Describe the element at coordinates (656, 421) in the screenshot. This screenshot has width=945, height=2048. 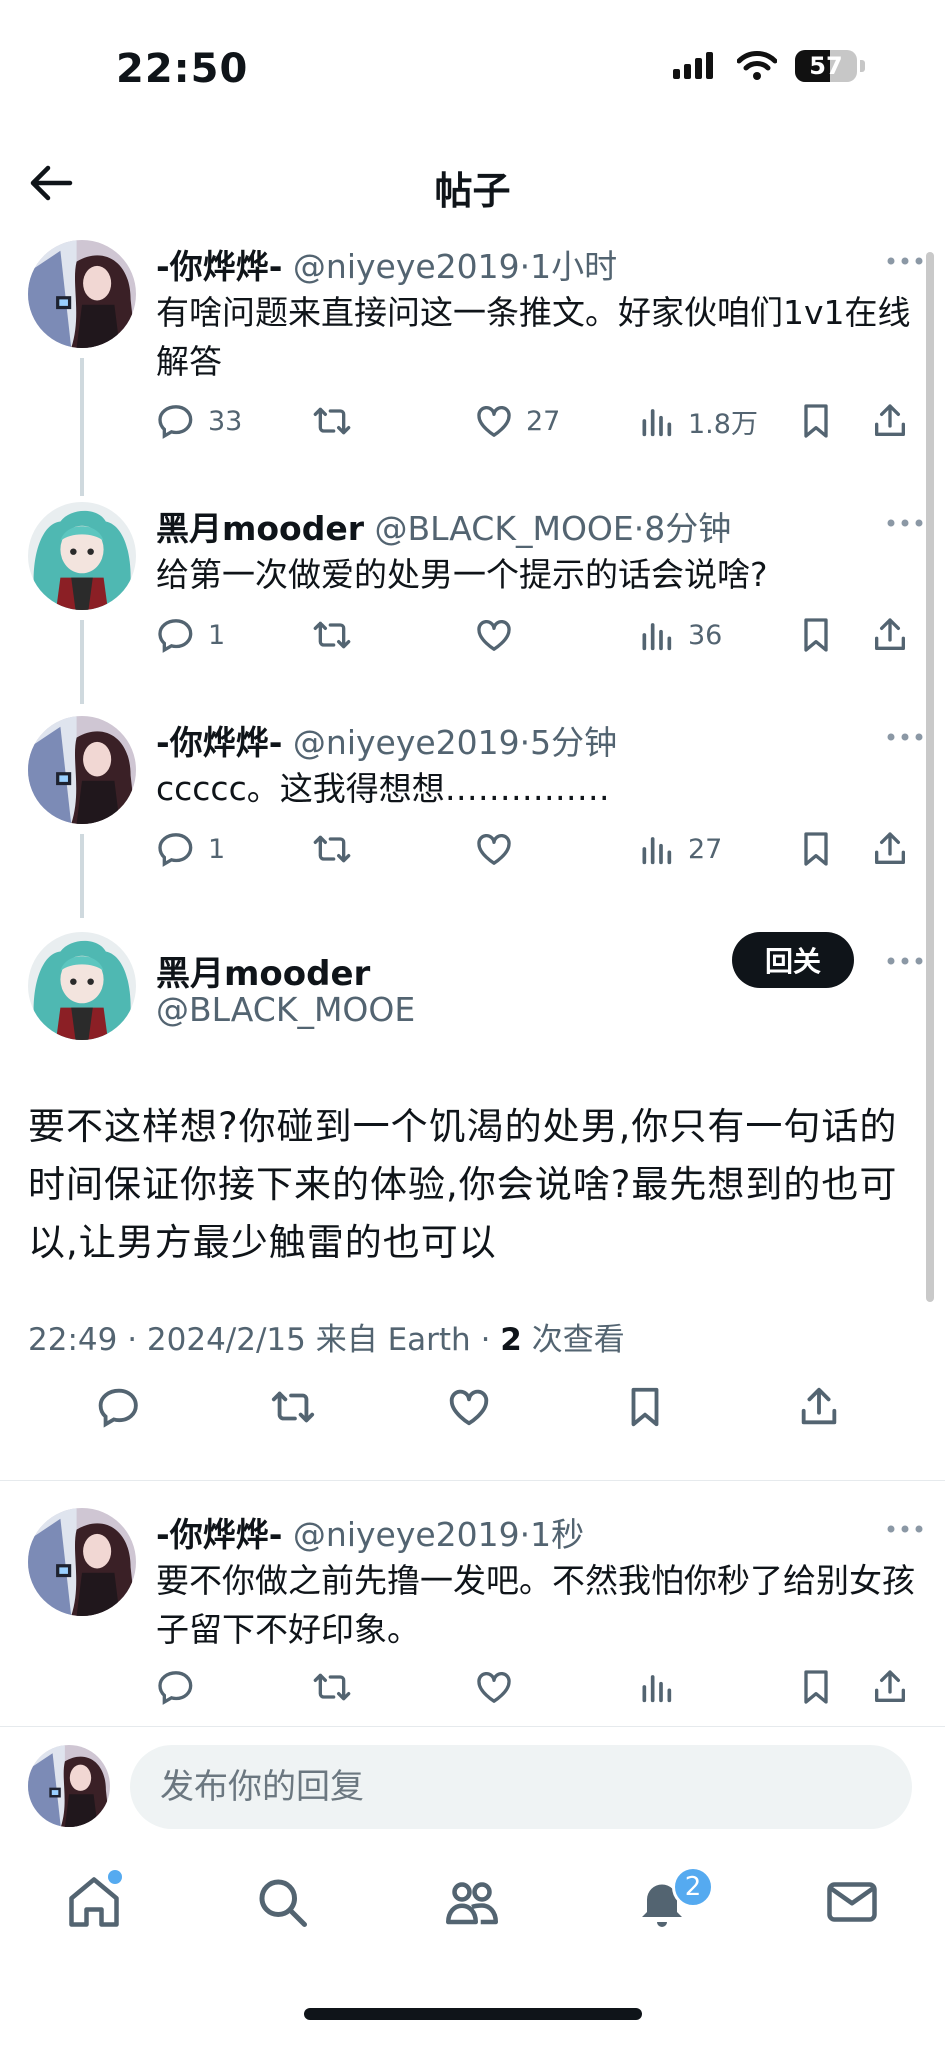
I see `views-icon` at that location.